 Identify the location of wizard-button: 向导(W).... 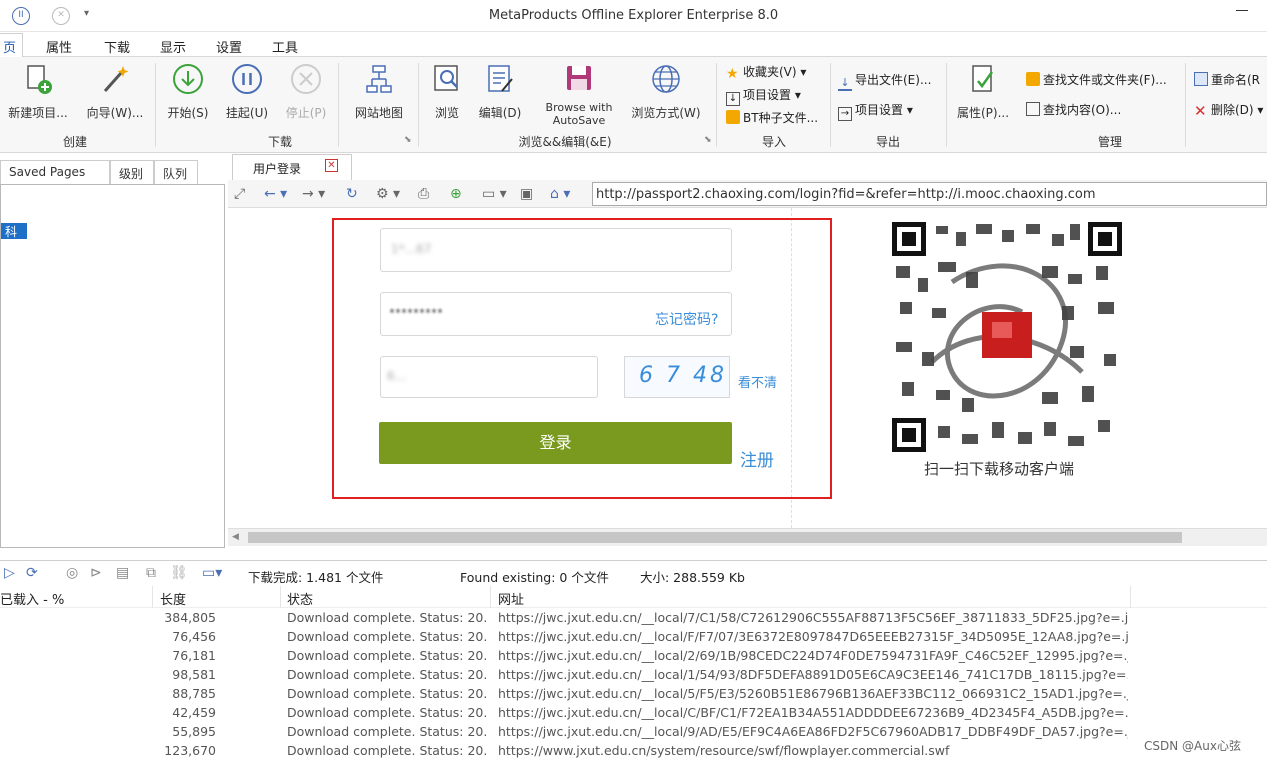
(115, 92).